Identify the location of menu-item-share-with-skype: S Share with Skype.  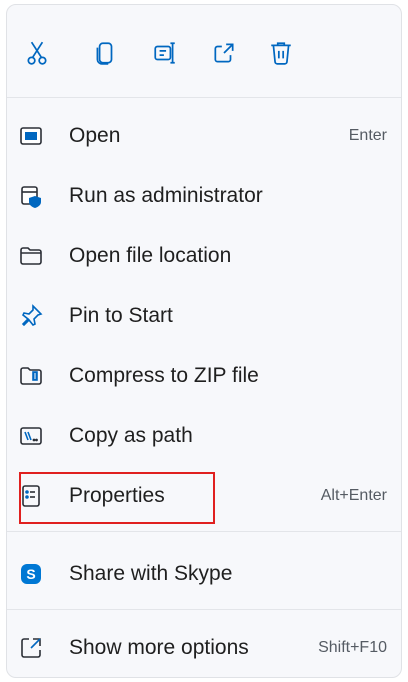
(204, 573).